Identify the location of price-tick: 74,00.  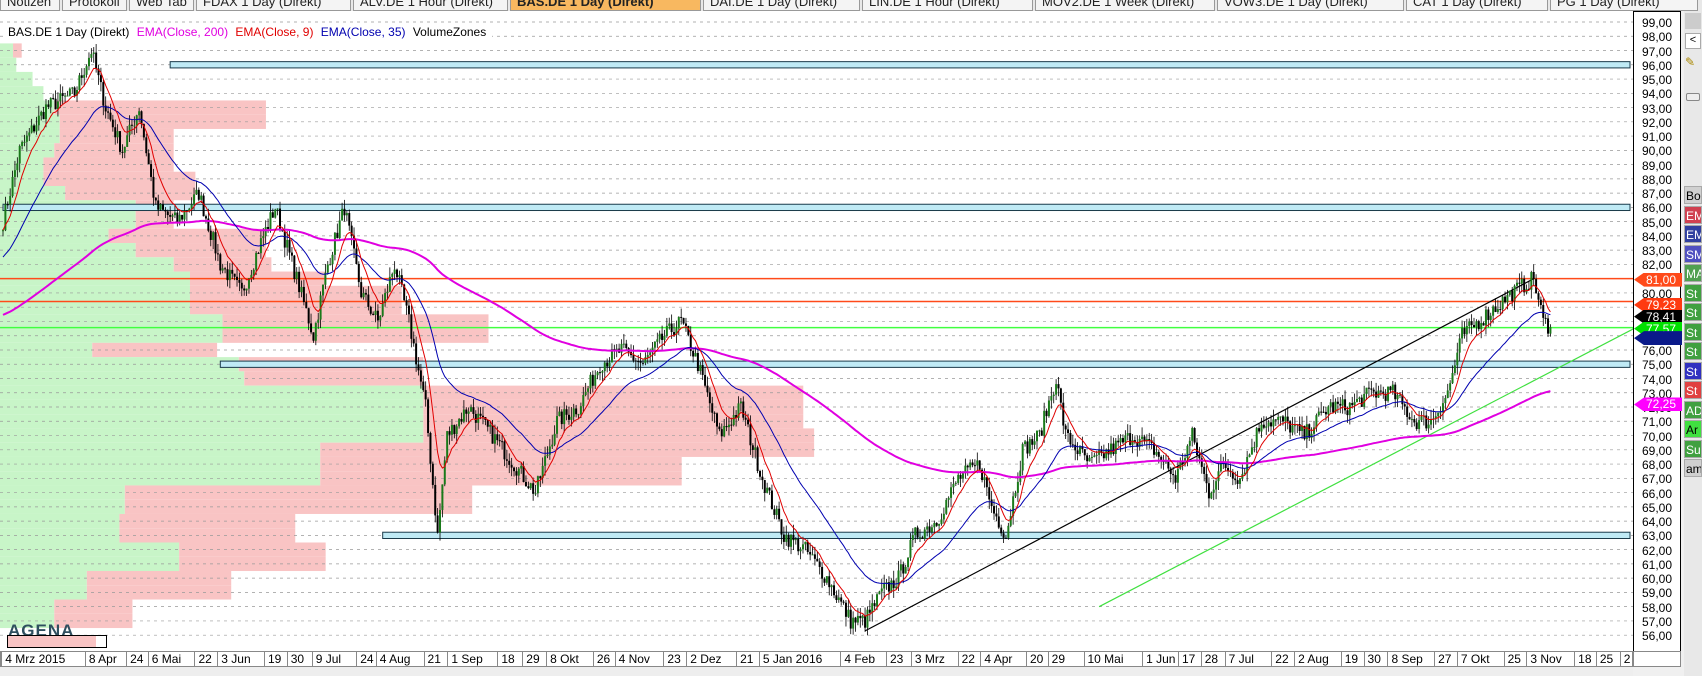
(1657, 379).